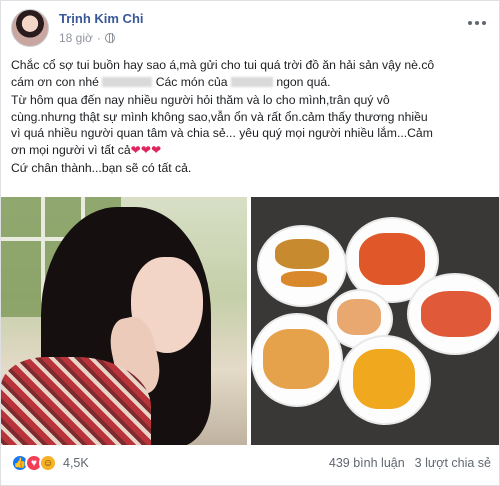  What do you see at coordinates (251, 463) in the screenshot?
I see `post-footer: 👍 ♥ ☺ 4,5K 439 bình luận 3 lượt chia sẻ` at bounding box center [251, 463].